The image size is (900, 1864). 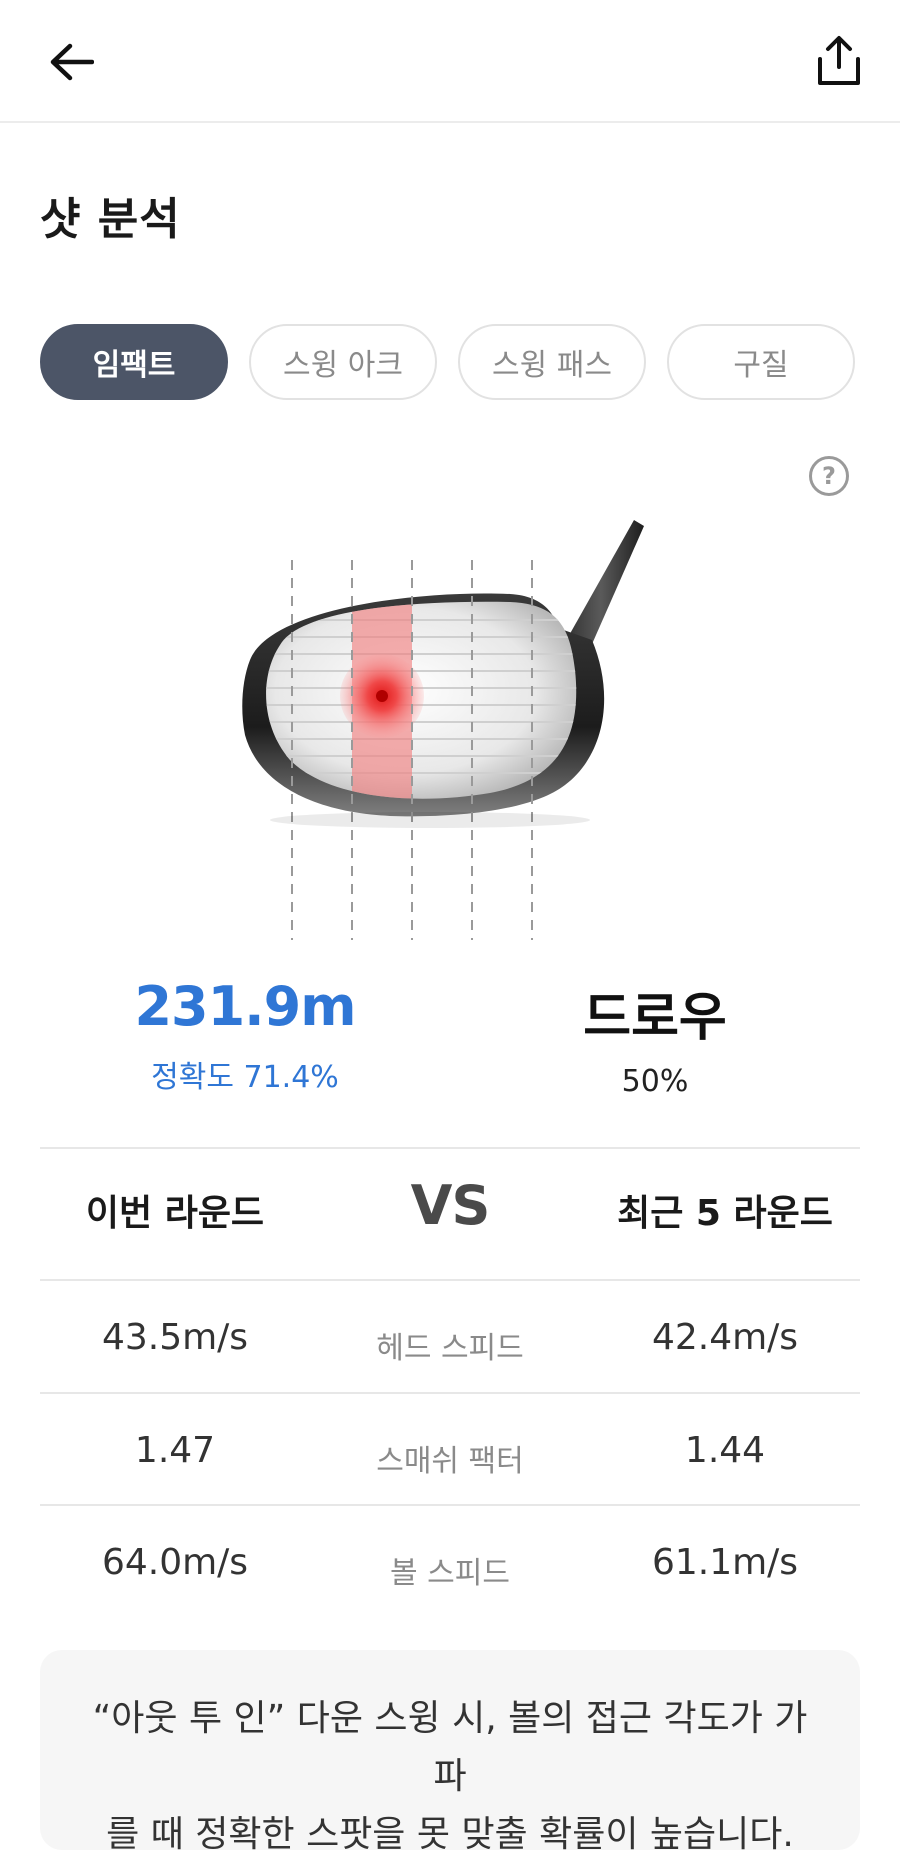 I want to click on club-face-illustration, so click(x=470, y=730).